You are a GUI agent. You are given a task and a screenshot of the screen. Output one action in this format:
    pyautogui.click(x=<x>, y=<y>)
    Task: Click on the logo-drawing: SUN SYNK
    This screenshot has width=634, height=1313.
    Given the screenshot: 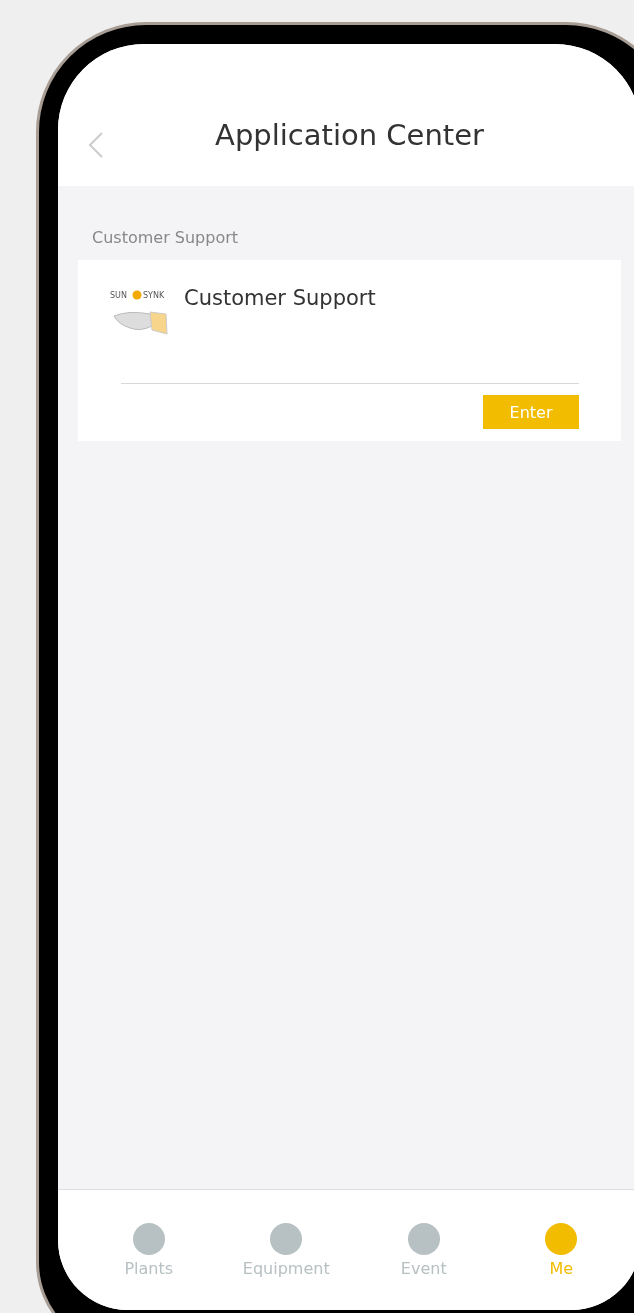 What is the action you would take?
    pyautogui.click(x=140, y=314)
    